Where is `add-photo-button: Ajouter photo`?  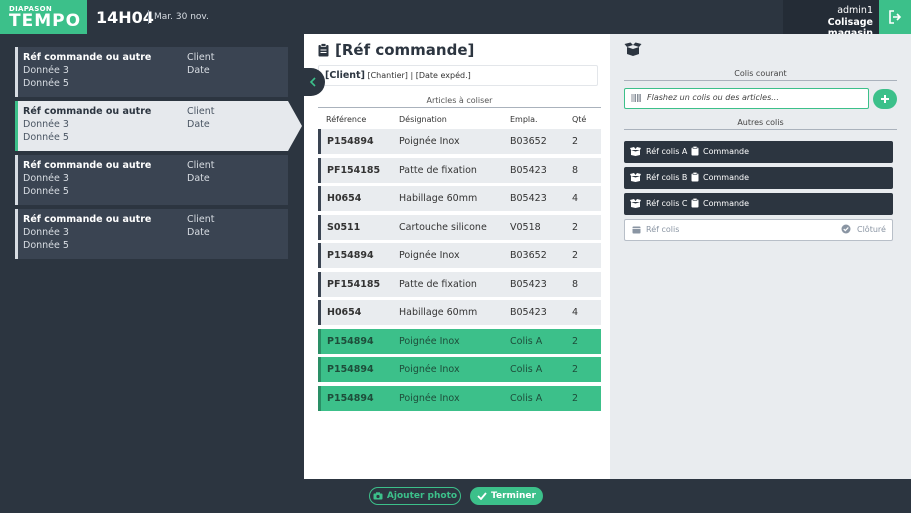
add-photo-button: Ajouter photo is located at coordinates (415, 496).